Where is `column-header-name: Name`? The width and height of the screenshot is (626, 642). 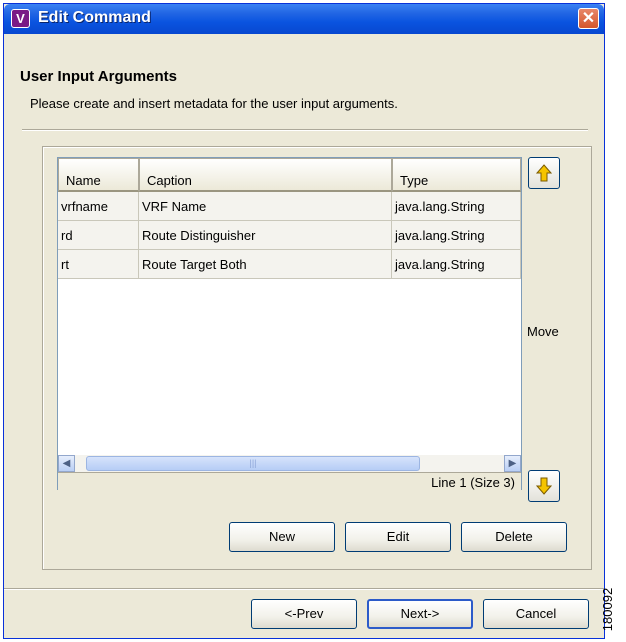 column-header-name: Name is located at coordinates (98, 175).